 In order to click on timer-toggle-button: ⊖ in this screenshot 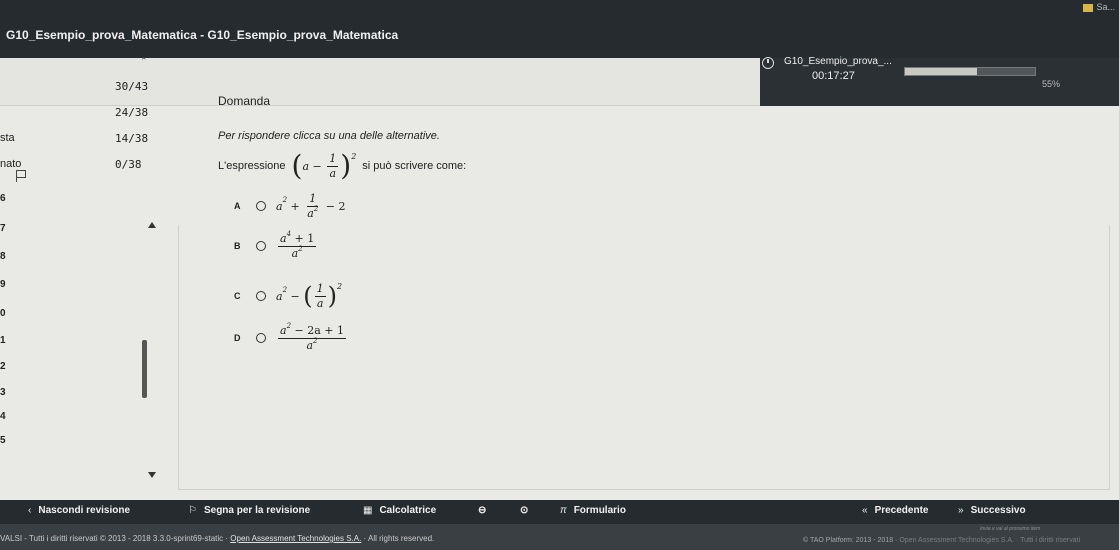, I will do `click(482, 510)`.